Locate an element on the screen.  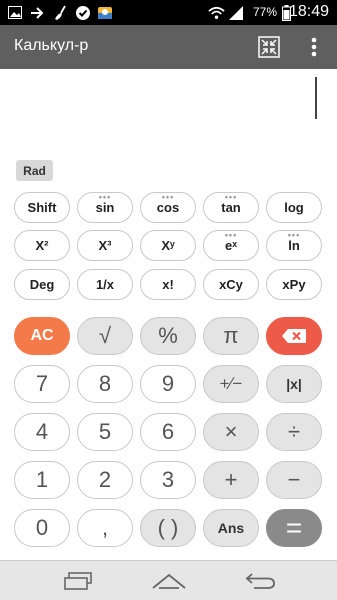
equals-key-label: = is located at coordinates (294, 527).